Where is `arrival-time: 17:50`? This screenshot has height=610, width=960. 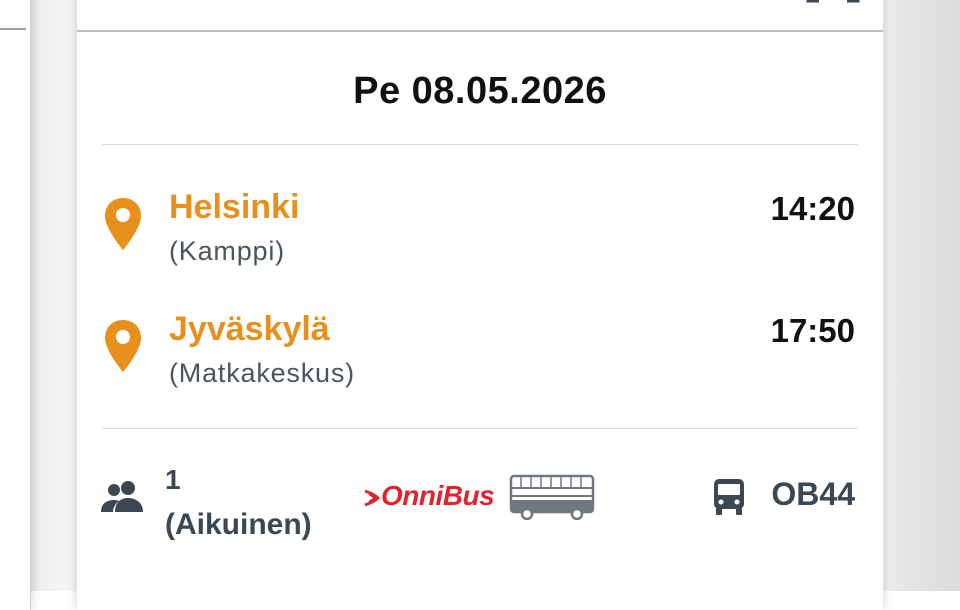
arrival-time: 17:50 is located at coordinates (812, 330).